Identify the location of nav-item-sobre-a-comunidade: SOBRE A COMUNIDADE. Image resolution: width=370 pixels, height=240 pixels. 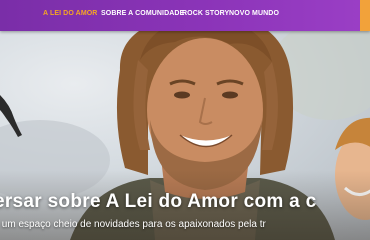
(142, 13).